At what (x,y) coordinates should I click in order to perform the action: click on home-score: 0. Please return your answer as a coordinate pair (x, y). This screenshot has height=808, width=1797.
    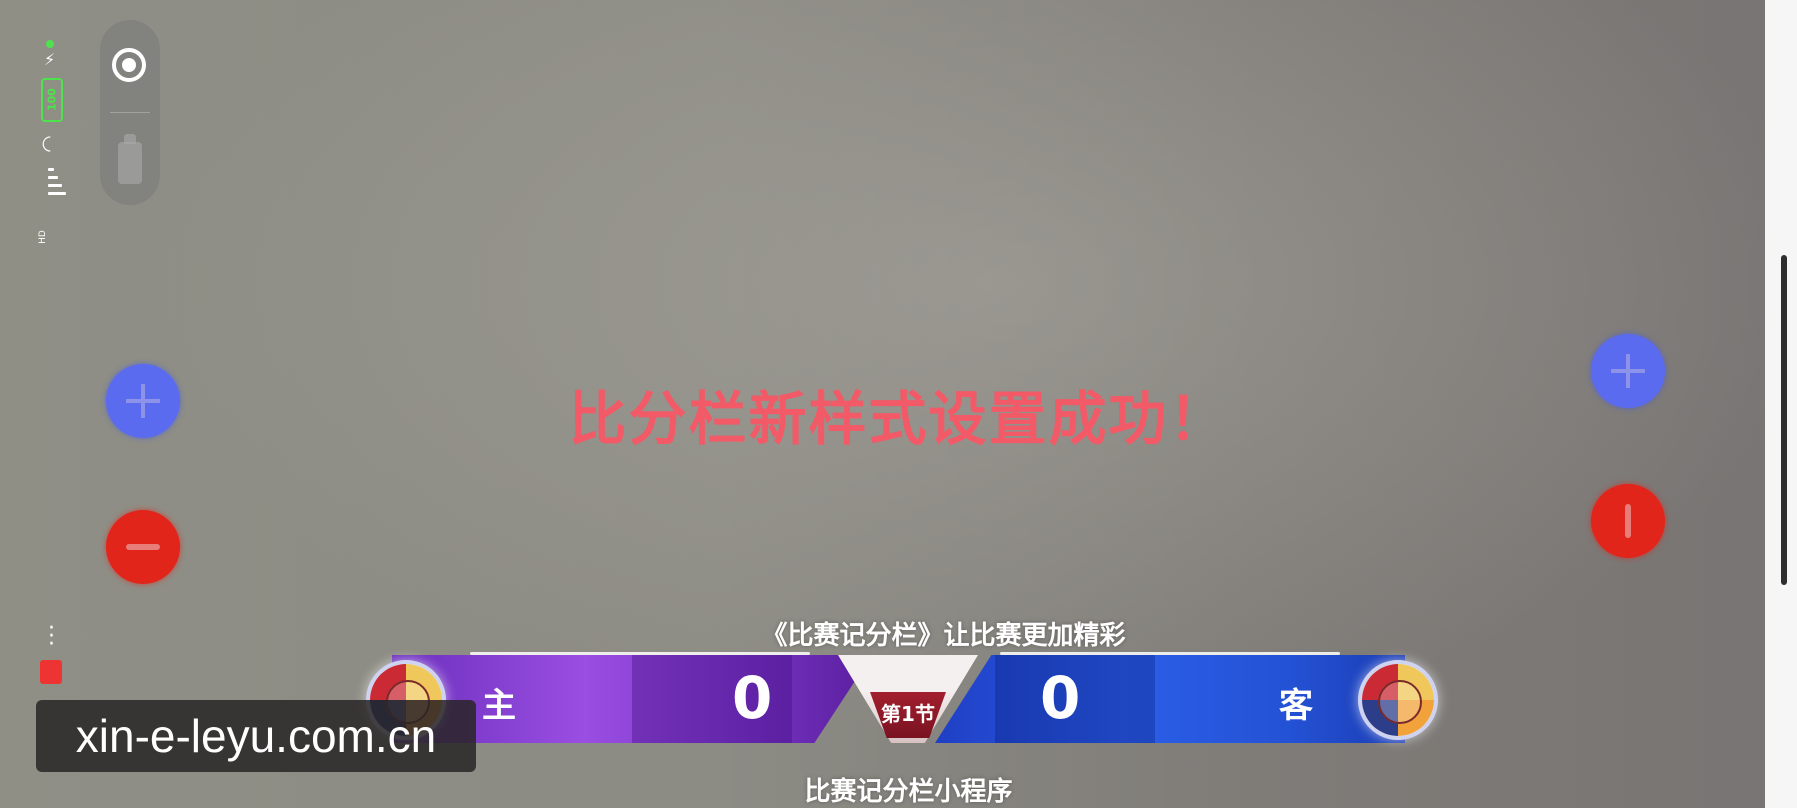
    Looking at the image, I should click on (752, 698).